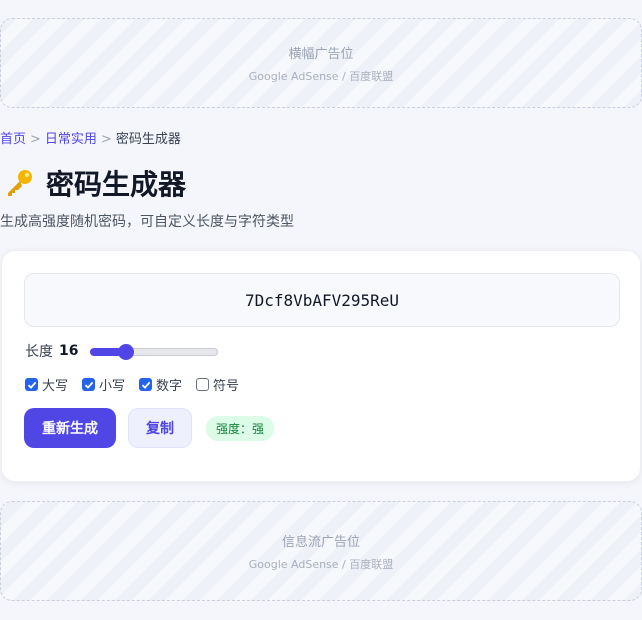 The width and height of the screenshot is (642, 620). Describe the element at coordinates (321, 63) in the screenshot. I see `banner-ad: 横幅广告位 Google AdSense / 百度联盟` at that location.